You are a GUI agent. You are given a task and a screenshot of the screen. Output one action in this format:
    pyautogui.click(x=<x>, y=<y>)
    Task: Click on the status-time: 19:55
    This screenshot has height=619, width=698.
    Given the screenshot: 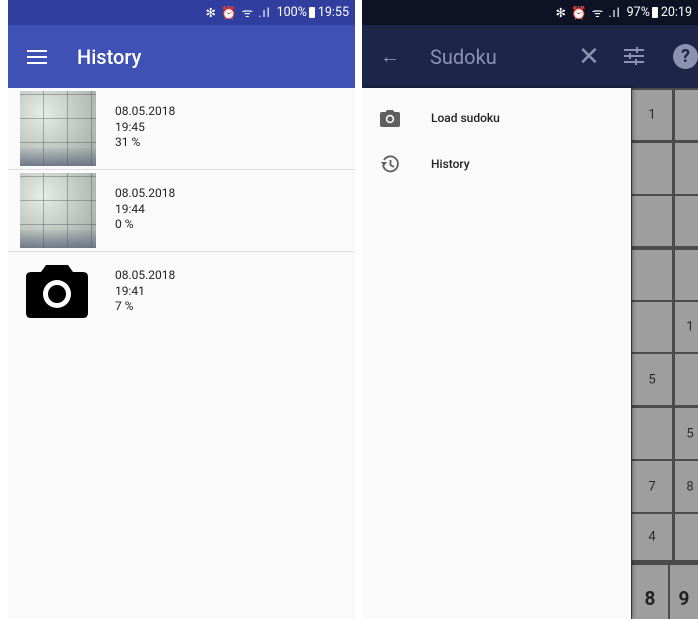 What is the action you would take?
    pyautogui.click(x=333, y=12)
    